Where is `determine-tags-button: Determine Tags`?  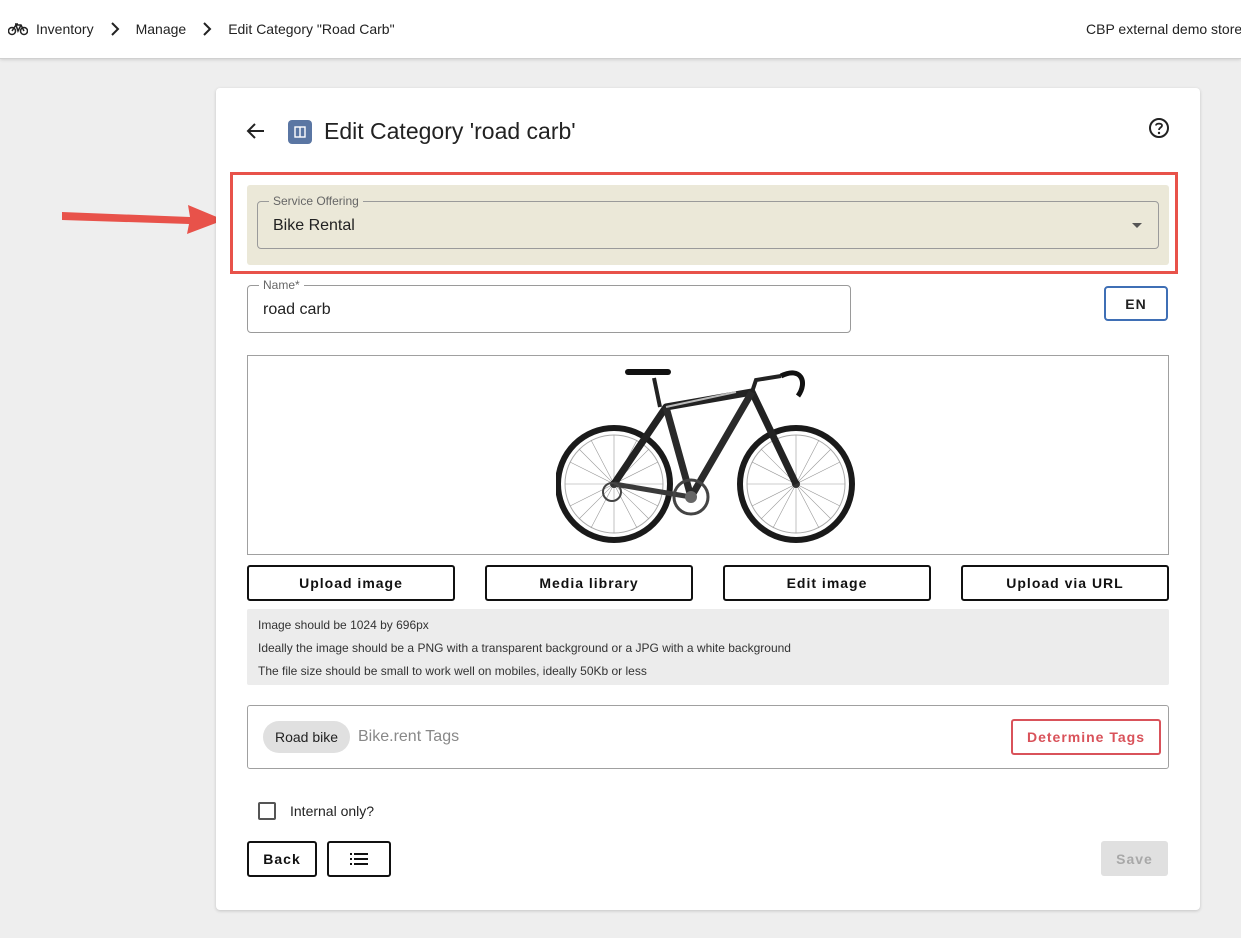 determine-tags-button: Determine Tags is located at coordinates (1086, 737).